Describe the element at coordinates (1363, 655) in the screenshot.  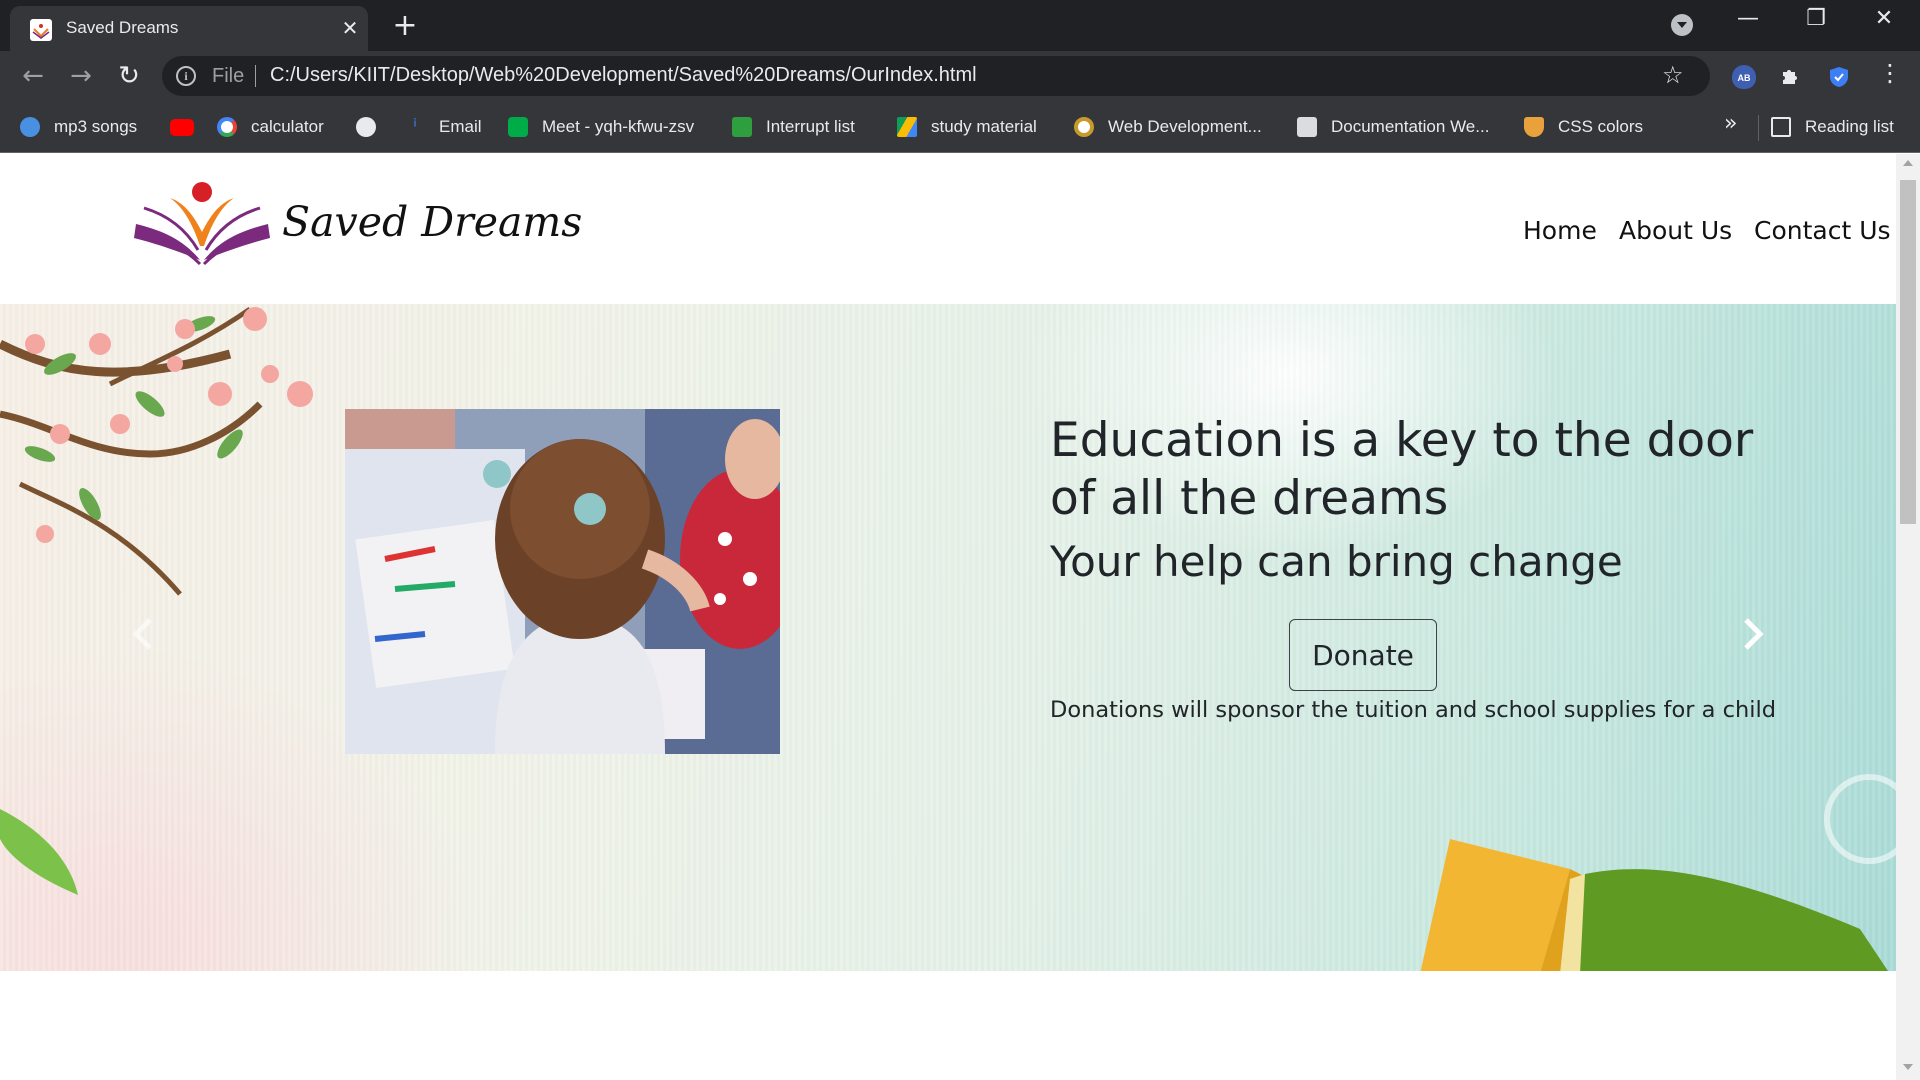
I see `donate-button: Donate` at that location.